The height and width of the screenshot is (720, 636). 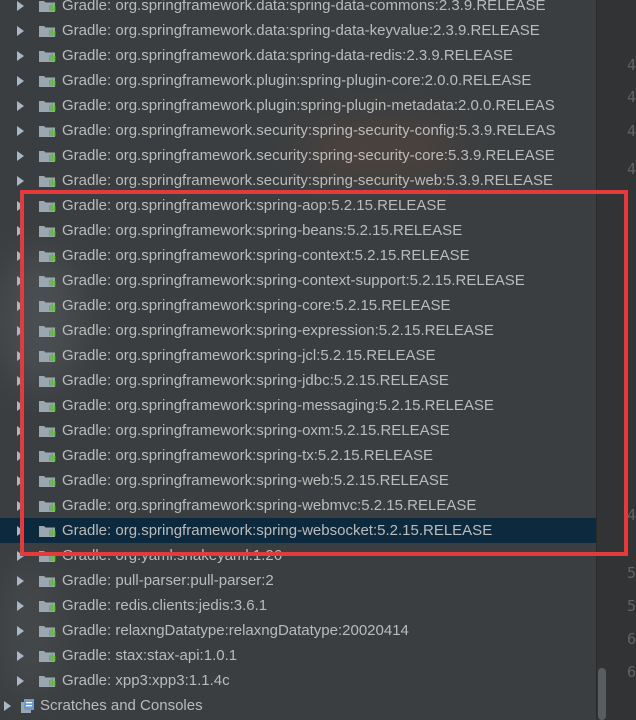 What do you see at coordinates (616, 360) in the screenshot?
I see `editor-gutter: 4 4 4 4 4 5 5 6 6` at bounding box center [616, 360].